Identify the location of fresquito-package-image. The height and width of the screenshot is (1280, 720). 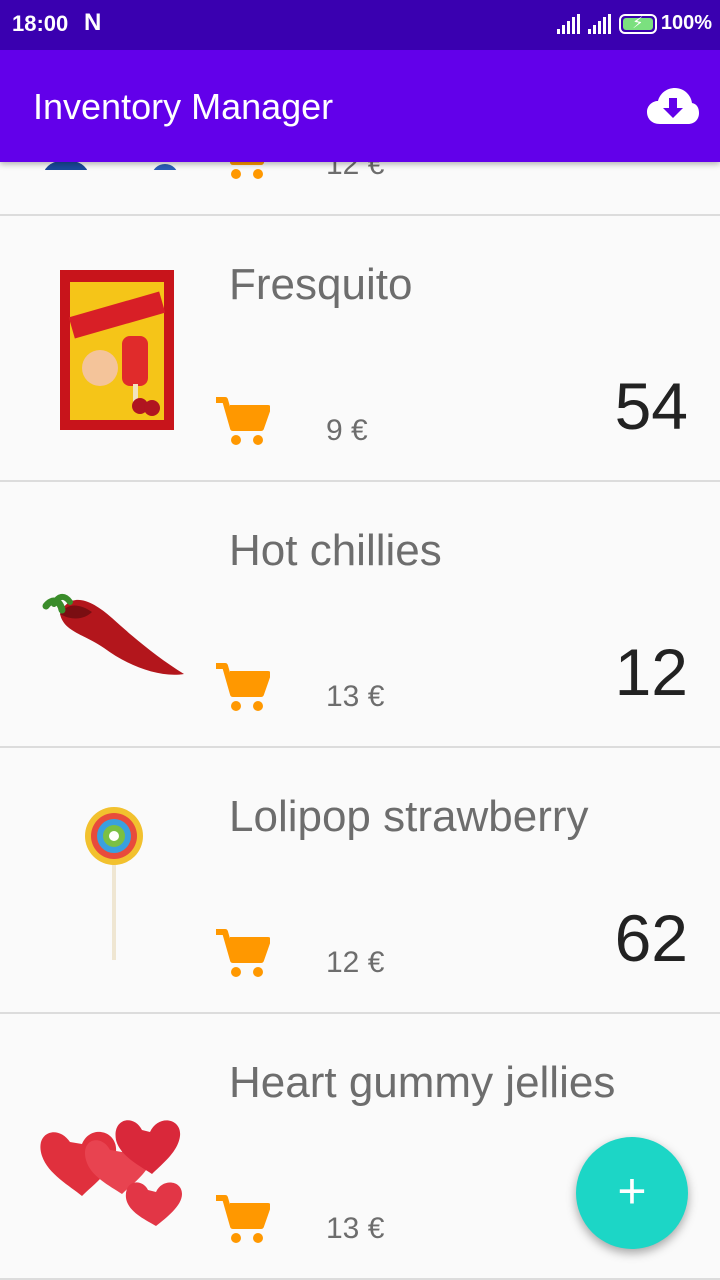
(117, 350).